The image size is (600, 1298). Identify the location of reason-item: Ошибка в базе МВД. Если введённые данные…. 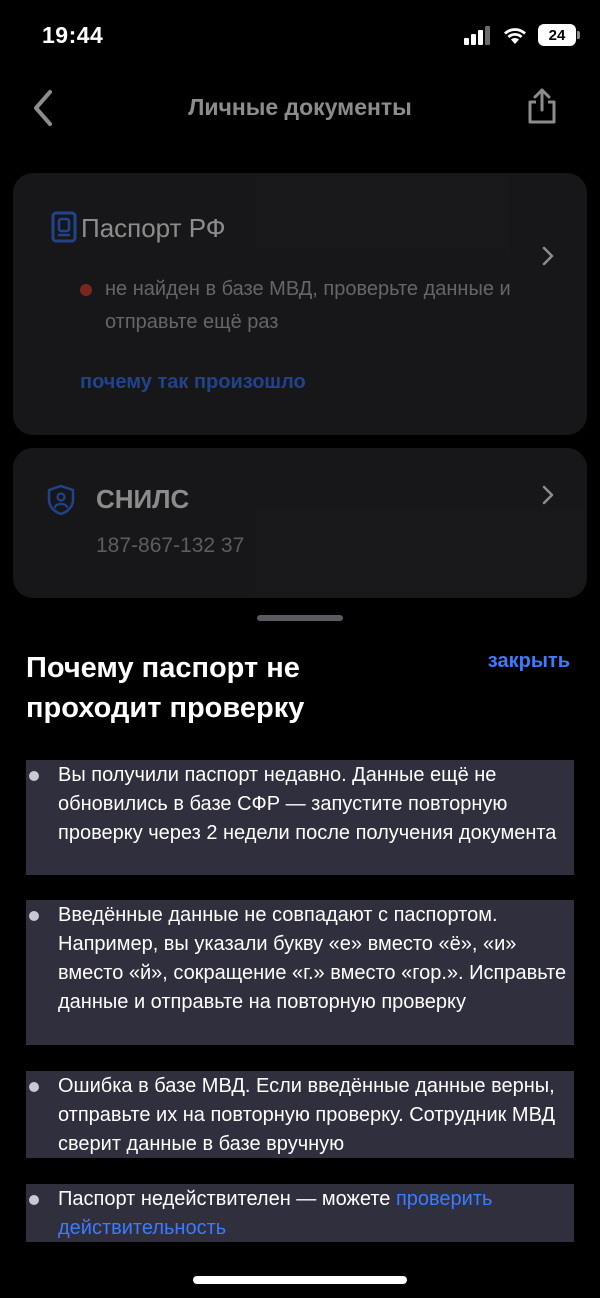
(300, 1114).